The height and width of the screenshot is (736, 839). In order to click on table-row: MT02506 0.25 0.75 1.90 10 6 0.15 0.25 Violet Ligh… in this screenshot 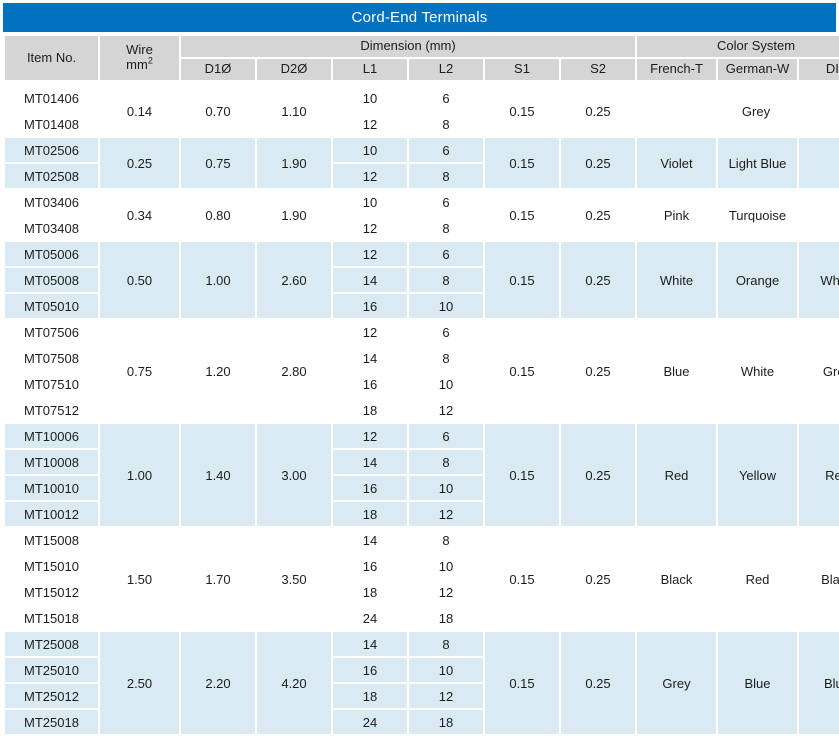, I will do `click(422, 163)`.